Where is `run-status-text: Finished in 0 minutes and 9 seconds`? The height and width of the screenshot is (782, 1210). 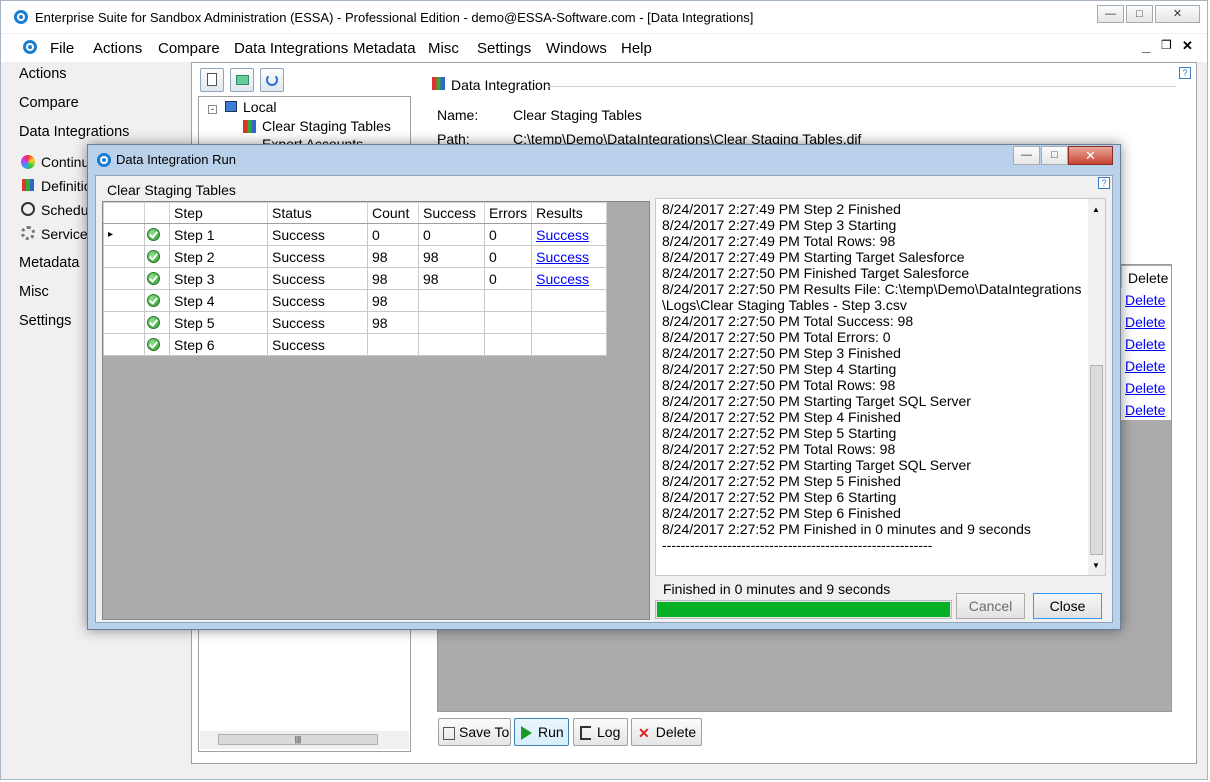
run-status-text: Finished in 0 minutes and 9 seconds is located at coordinates (777, 589).